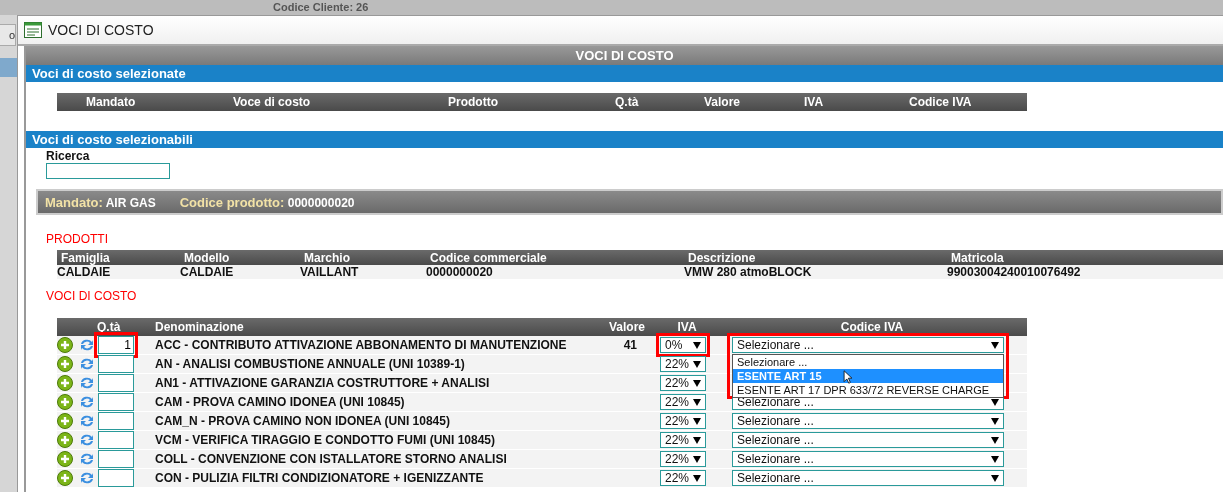 Image resolution: width=1223 pixels, height=492 pixels. What do you see at coordinates (319, 478) in the screenshot?
I see `table-cell-text: CON - PULIZIA FILTRI CONDIZIONATORE + IGENIZZANTE` at bounding box center [319, 478].